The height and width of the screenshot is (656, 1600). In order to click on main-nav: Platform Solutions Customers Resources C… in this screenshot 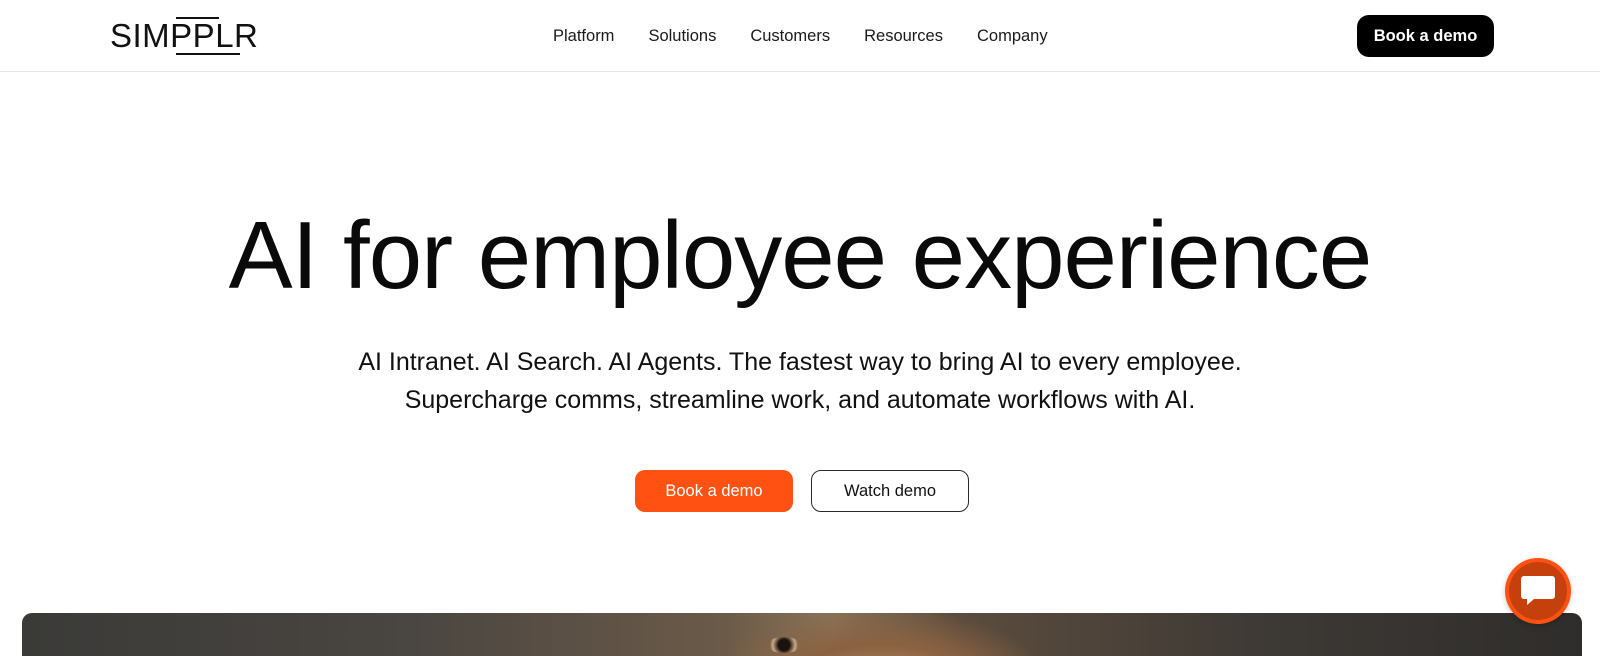, I will do `click(800, 36)`.